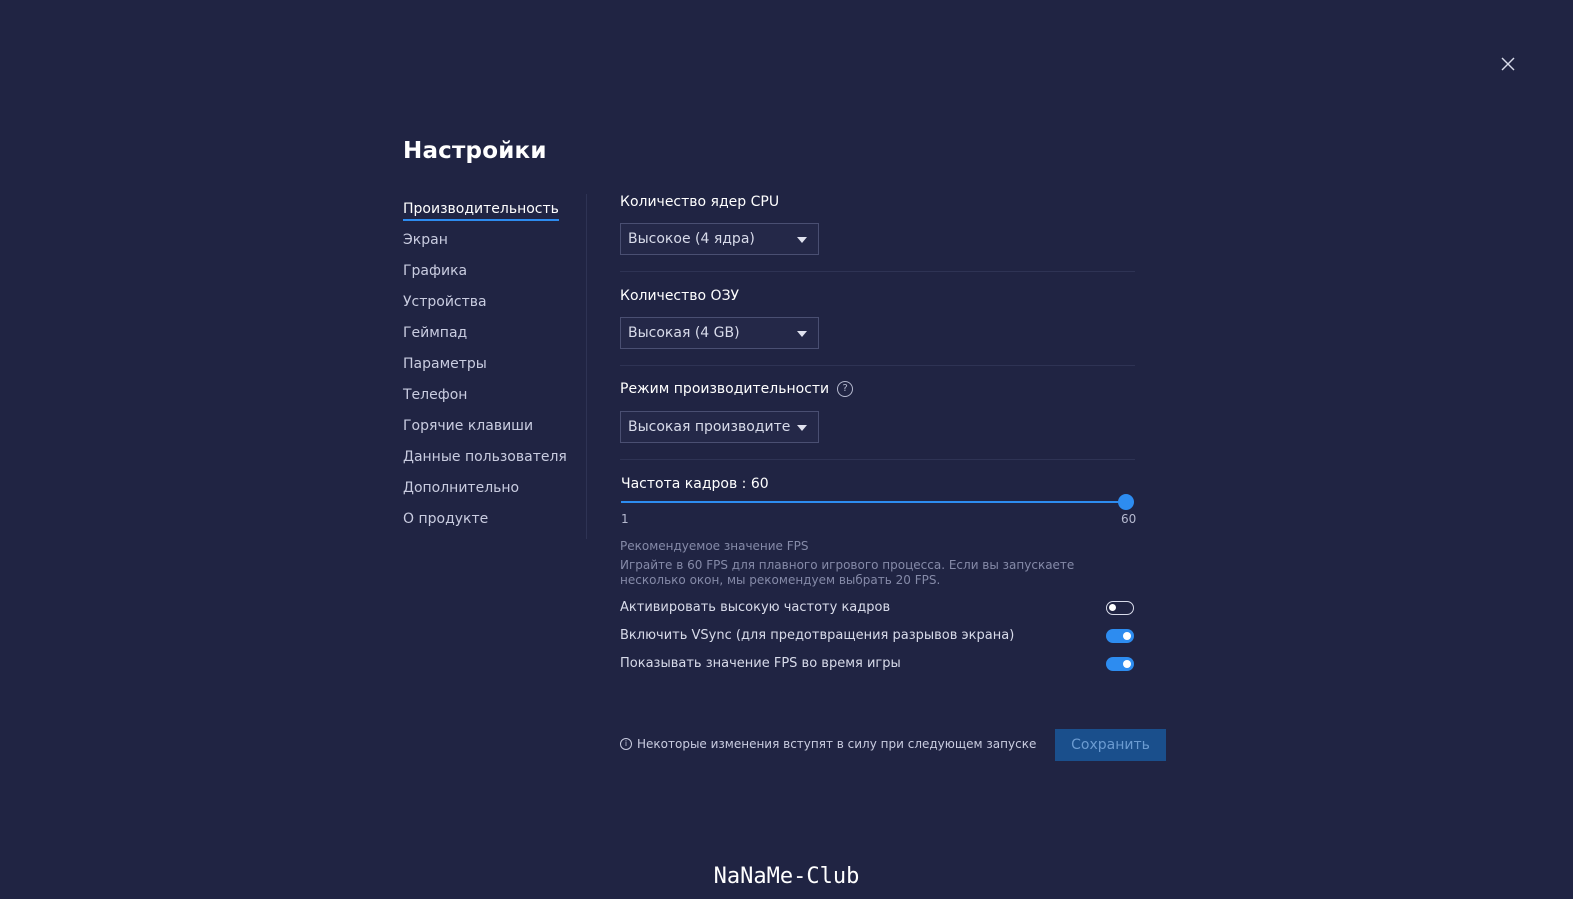  I want to click on sidebar-item-label: Экран, so click(425, 240).